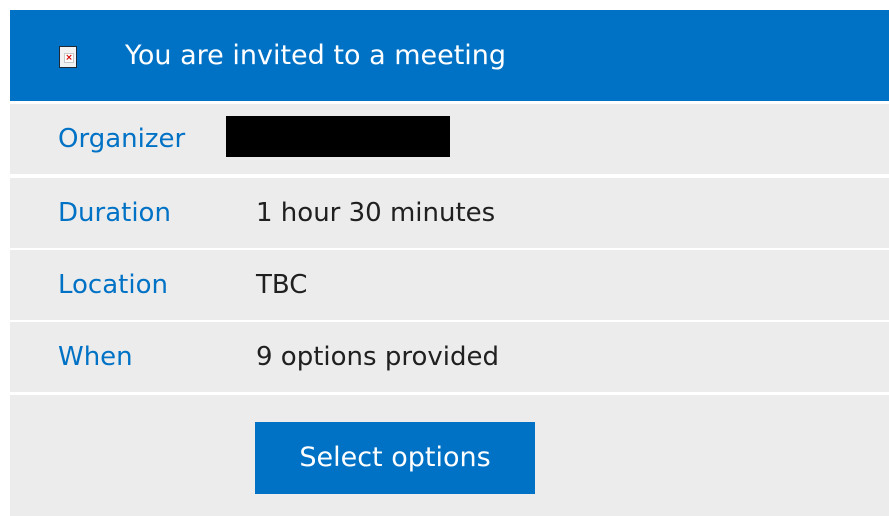 This screenshot has width=889, height=516. I want to click on location-row: Location TBC, so click(449, 285).